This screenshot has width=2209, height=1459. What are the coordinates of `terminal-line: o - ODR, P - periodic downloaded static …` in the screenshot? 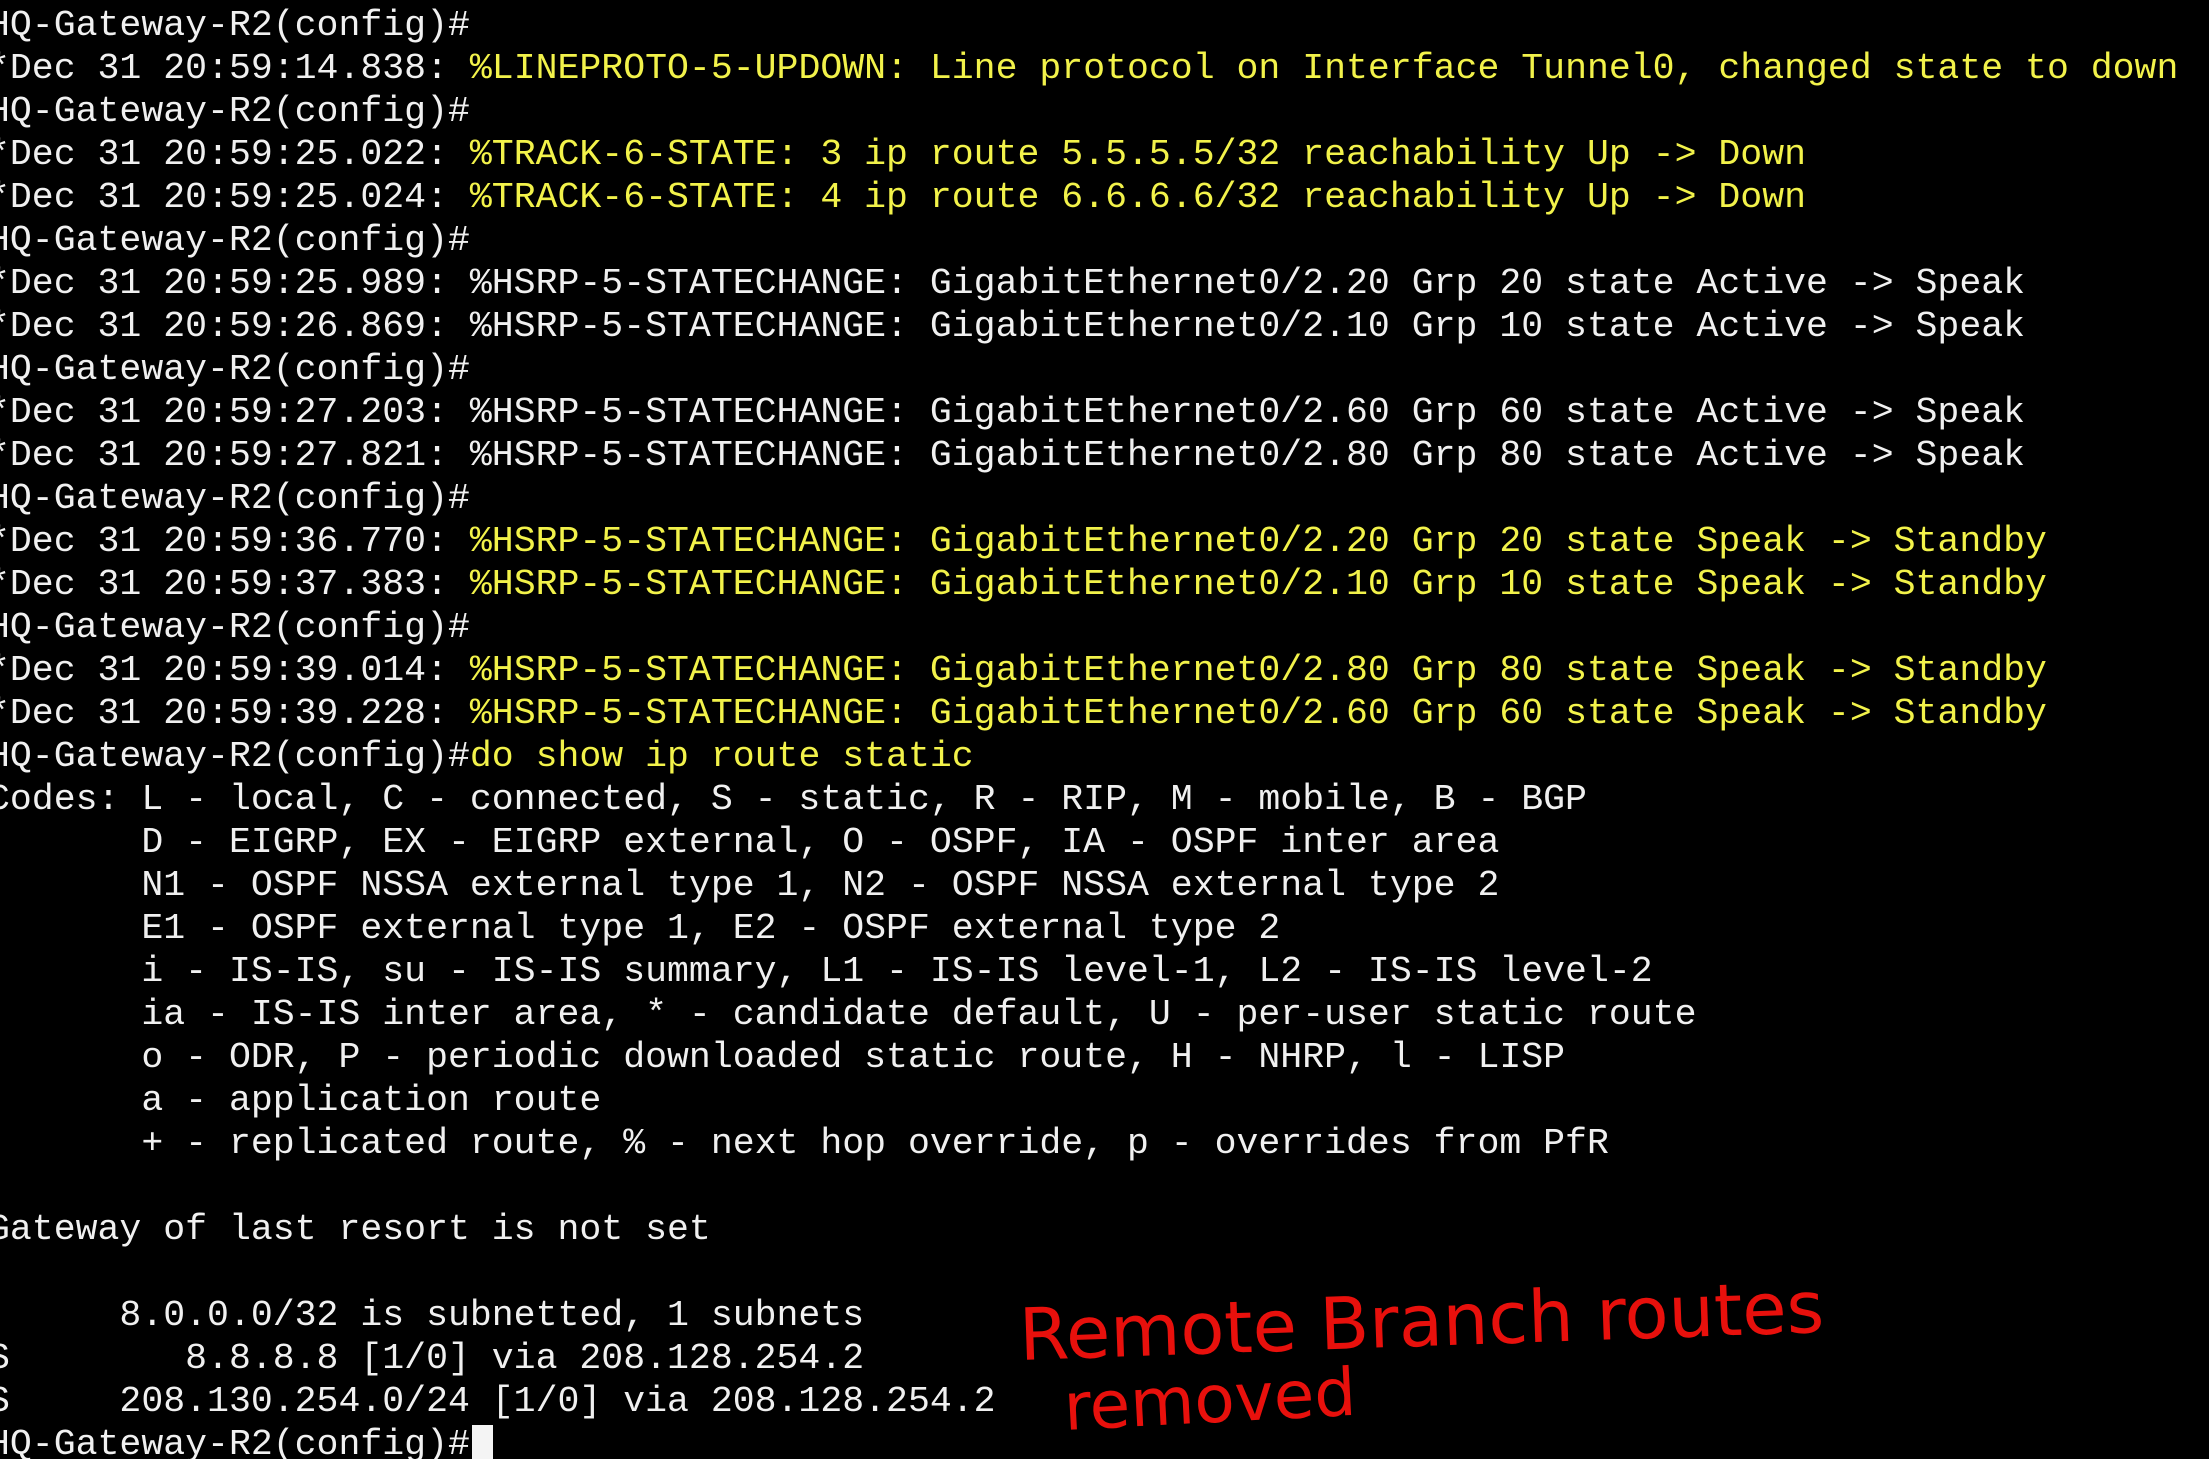 It's located at (782, 1057).